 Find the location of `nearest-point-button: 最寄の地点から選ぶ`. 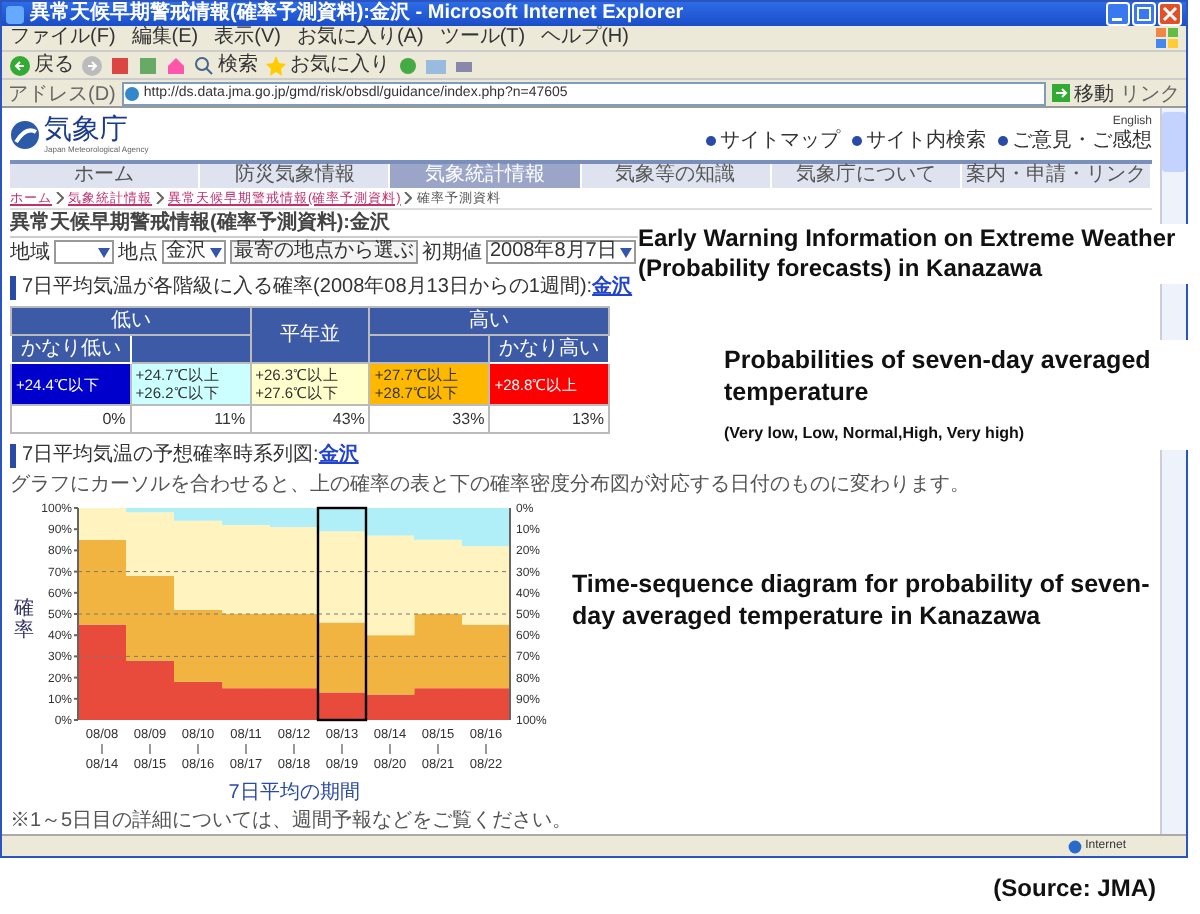

nearest-point-button: 最寄の地点から選ぶ is located at coordinates (324, 252).